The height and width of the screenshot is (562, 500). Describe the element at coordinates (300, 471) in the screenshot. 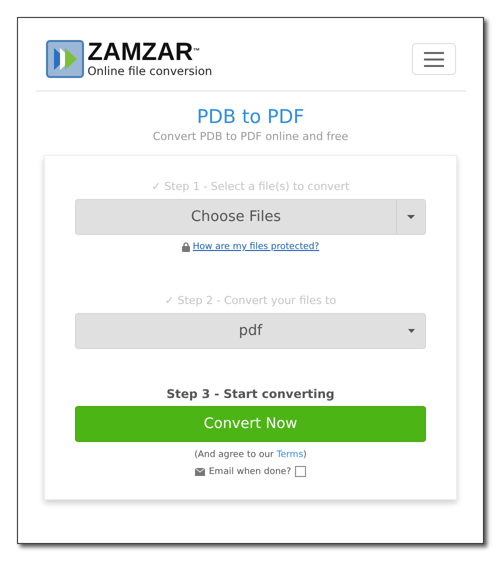

I see `email-checkbox` at that location.